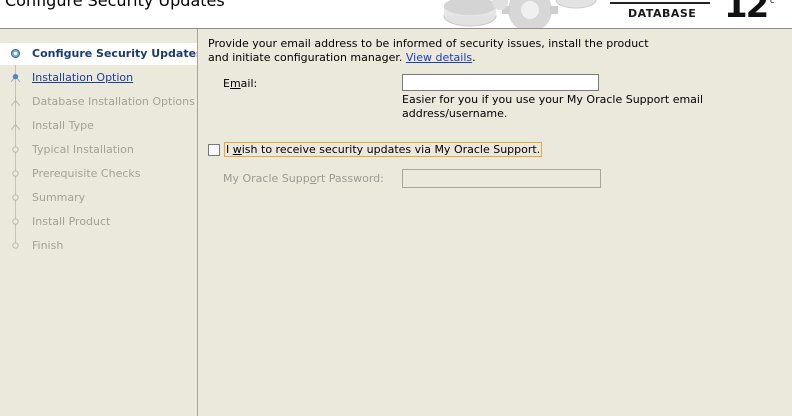 This screenshot has width=792, height=416. What do you see at coordinates (396, 14) in the screenshot?
I see `header-banner: Configure Security Updates DATABASE 12 c` at bounding box center [396, 14].